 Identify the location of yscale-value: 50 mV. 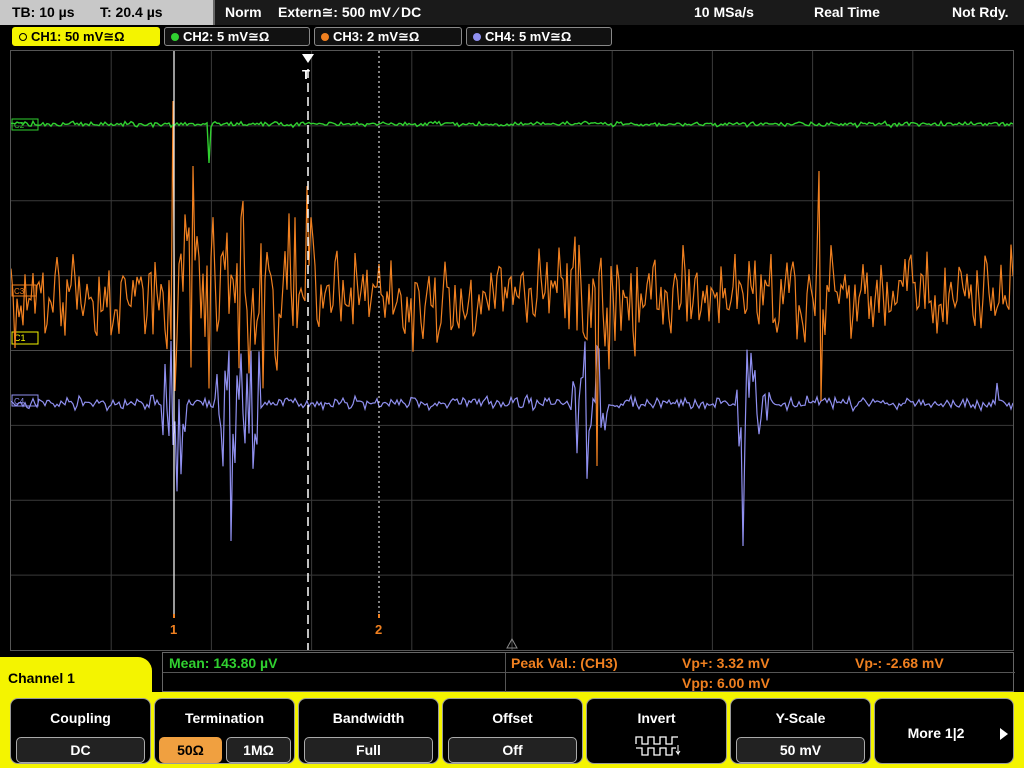
(800, 750).